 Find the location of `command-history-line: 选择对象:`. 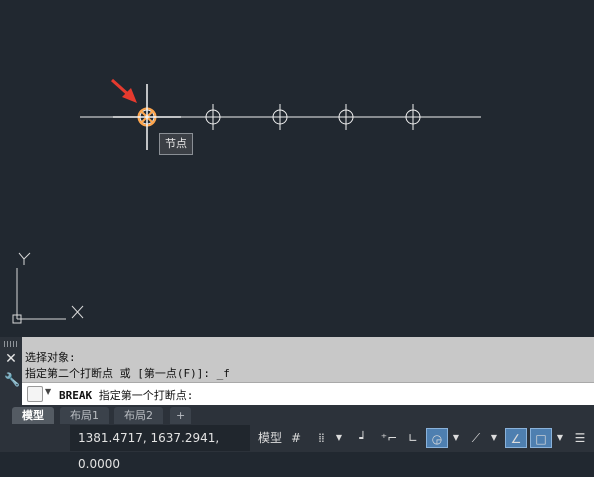

command-history-line: 选择对象: is located at coordinates (50, 357).